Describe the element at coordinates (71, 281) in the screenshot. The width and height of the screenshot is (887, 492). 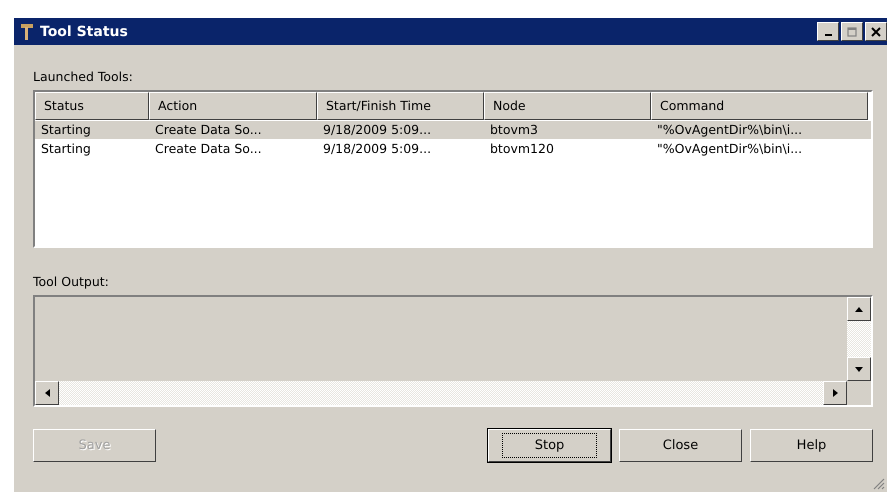
I see `tool-output-label: Tool Output:` at that location.